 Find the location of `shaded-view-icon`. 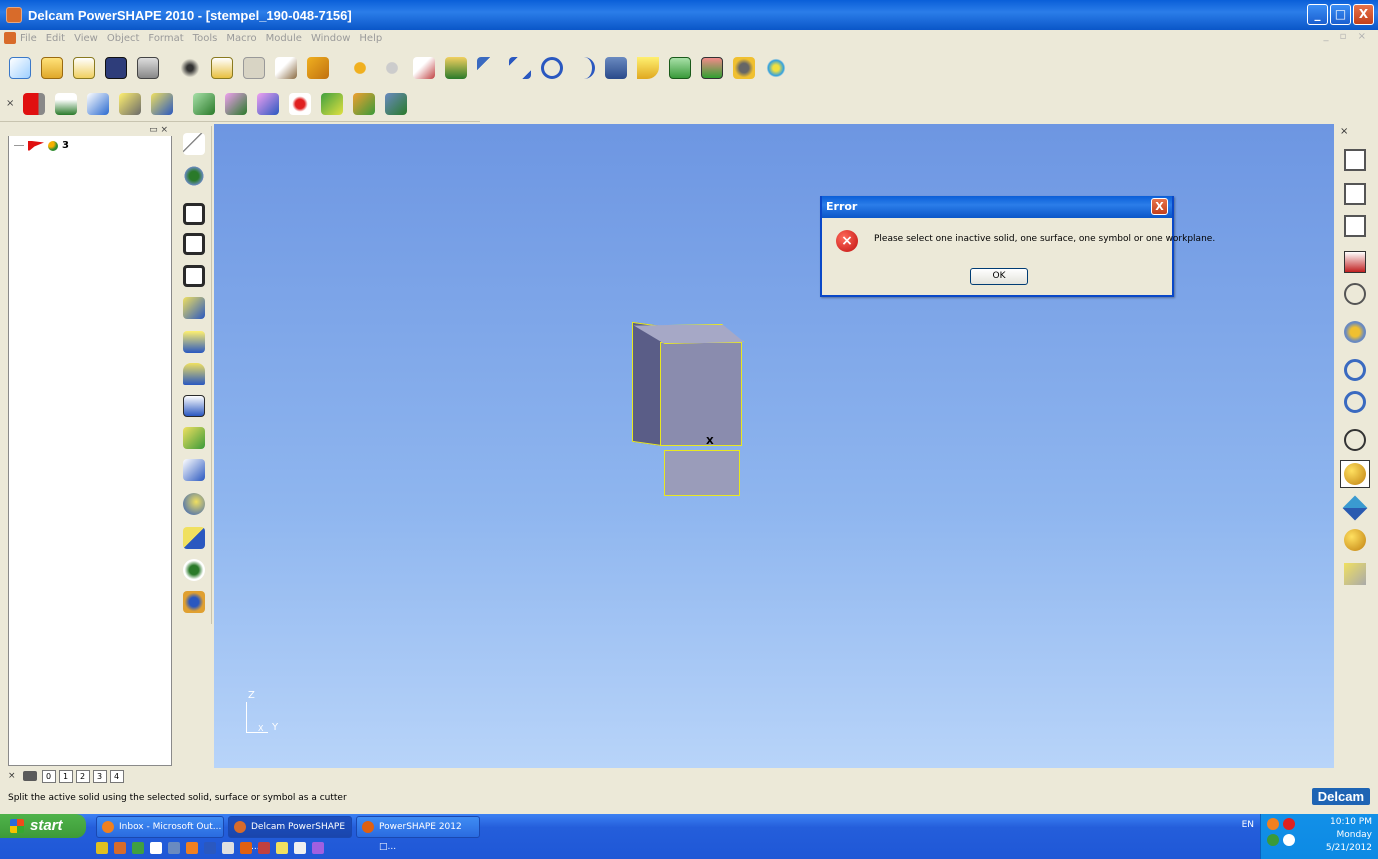

shaded-view-icon is located at coordinates (1355, 474).